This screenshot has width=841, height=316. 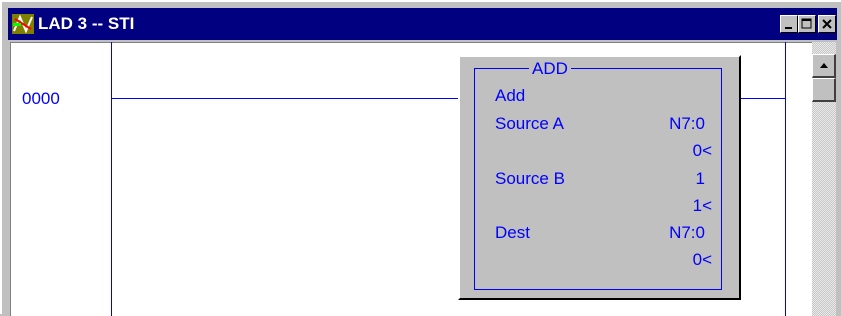 I want to click on arrow-up-icon, so click(x=824, y=65).